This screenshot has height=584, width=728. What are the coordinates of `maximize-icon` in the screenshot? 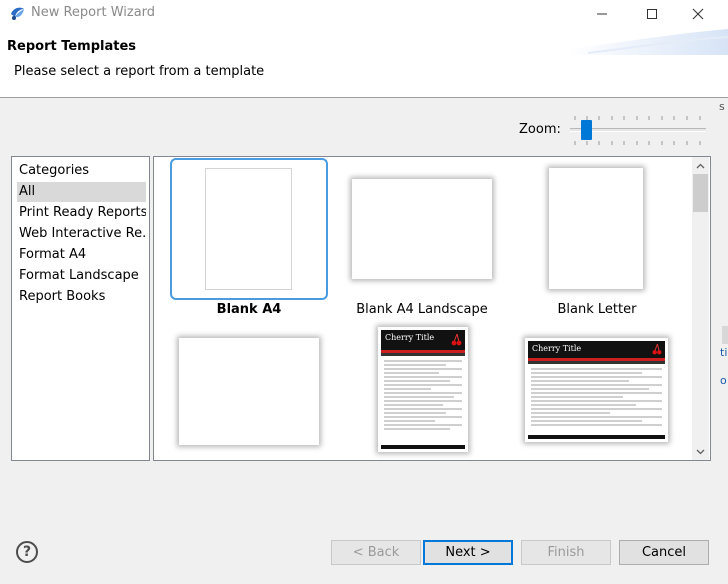 It's located at (652, 13).